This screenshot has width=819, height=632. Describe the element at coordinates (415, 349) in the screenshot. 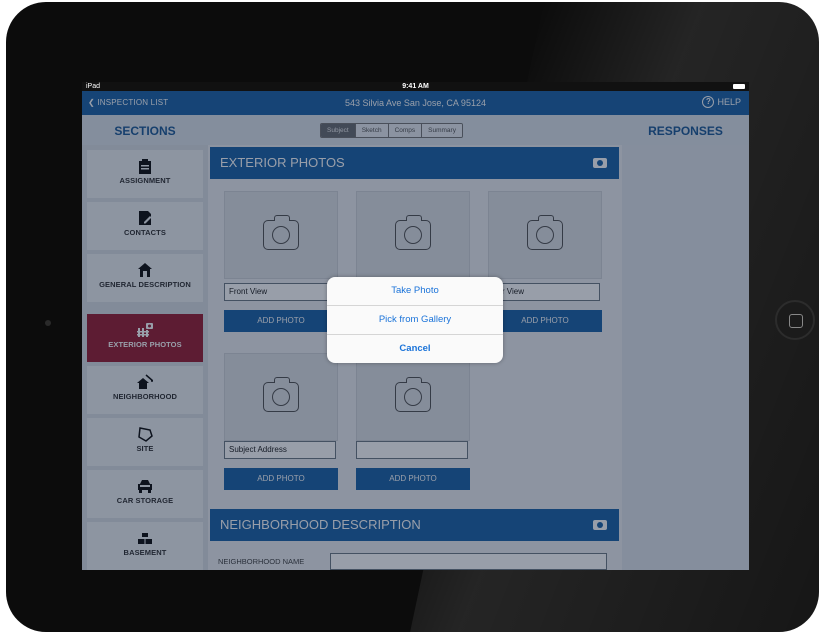

I see `cancel-option: Cancel` at that location.